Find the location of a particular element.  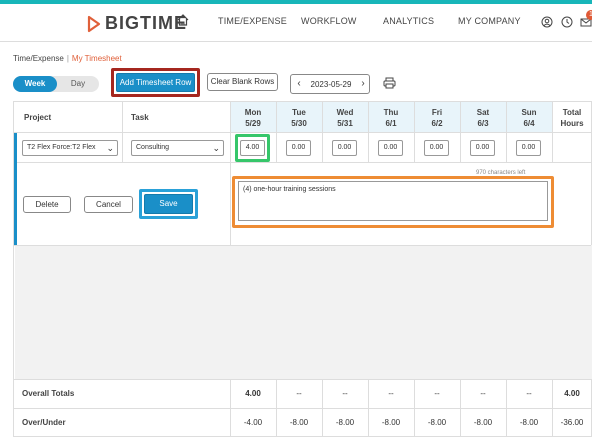

nav-analytics: ANALYTICS is located at coordinates (408, 21).